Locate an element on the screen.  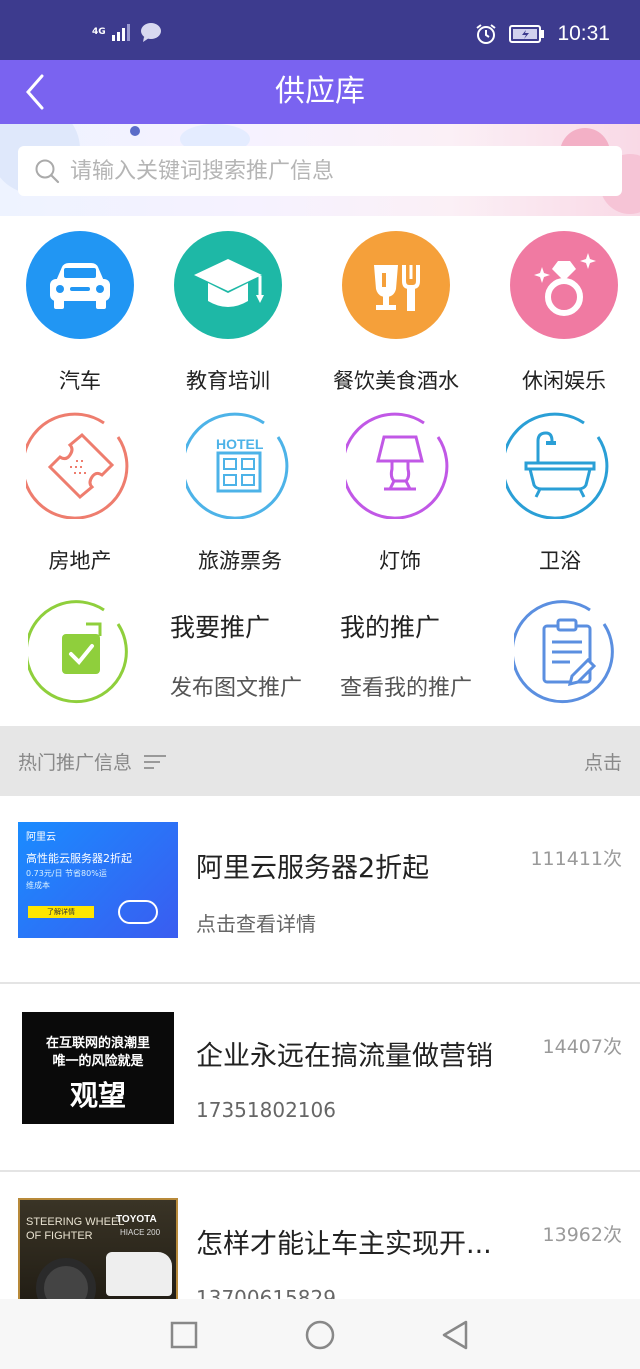
thumb-graphic is located at coordinates (138, 912).